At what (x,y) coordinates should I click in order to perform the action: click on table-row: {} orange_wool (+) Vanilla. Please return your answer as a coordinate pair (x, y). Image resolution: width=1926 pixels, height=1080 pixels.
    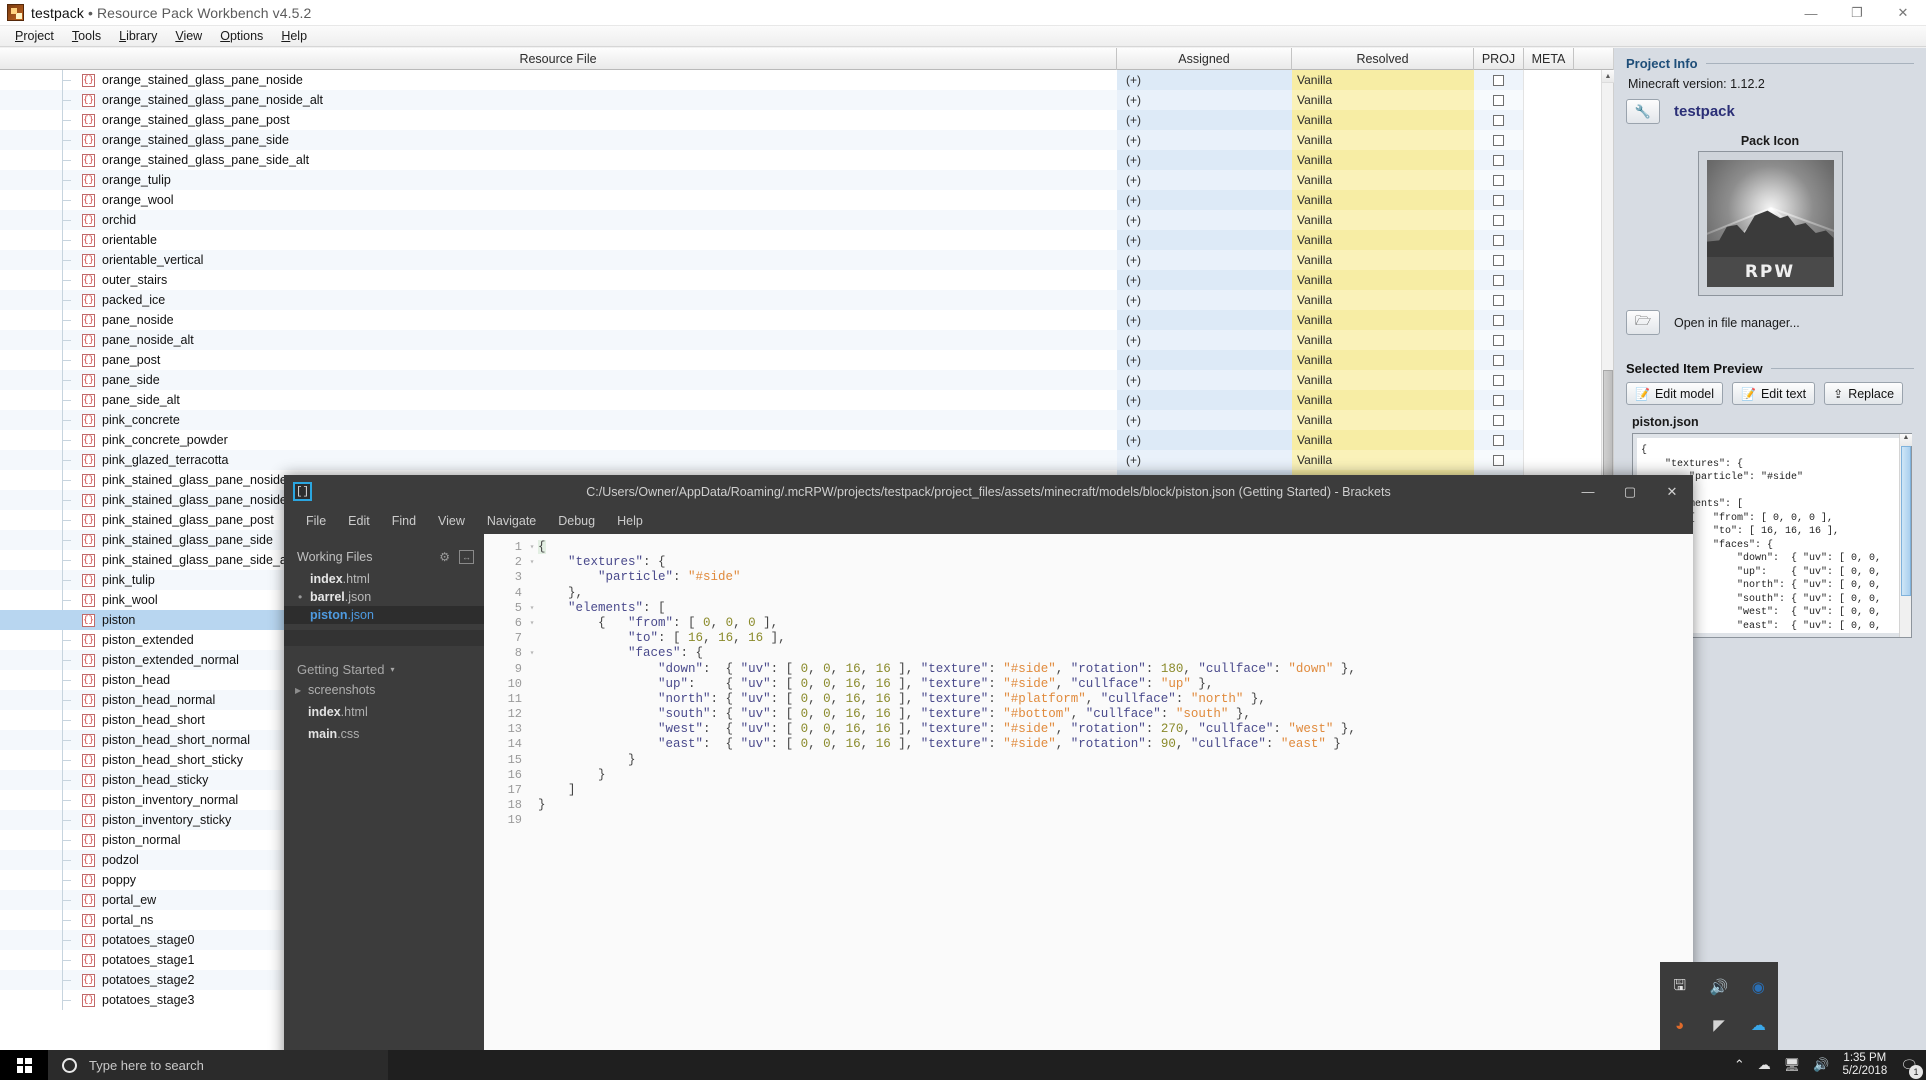
    Looking at the image, I should click on (800, 200).